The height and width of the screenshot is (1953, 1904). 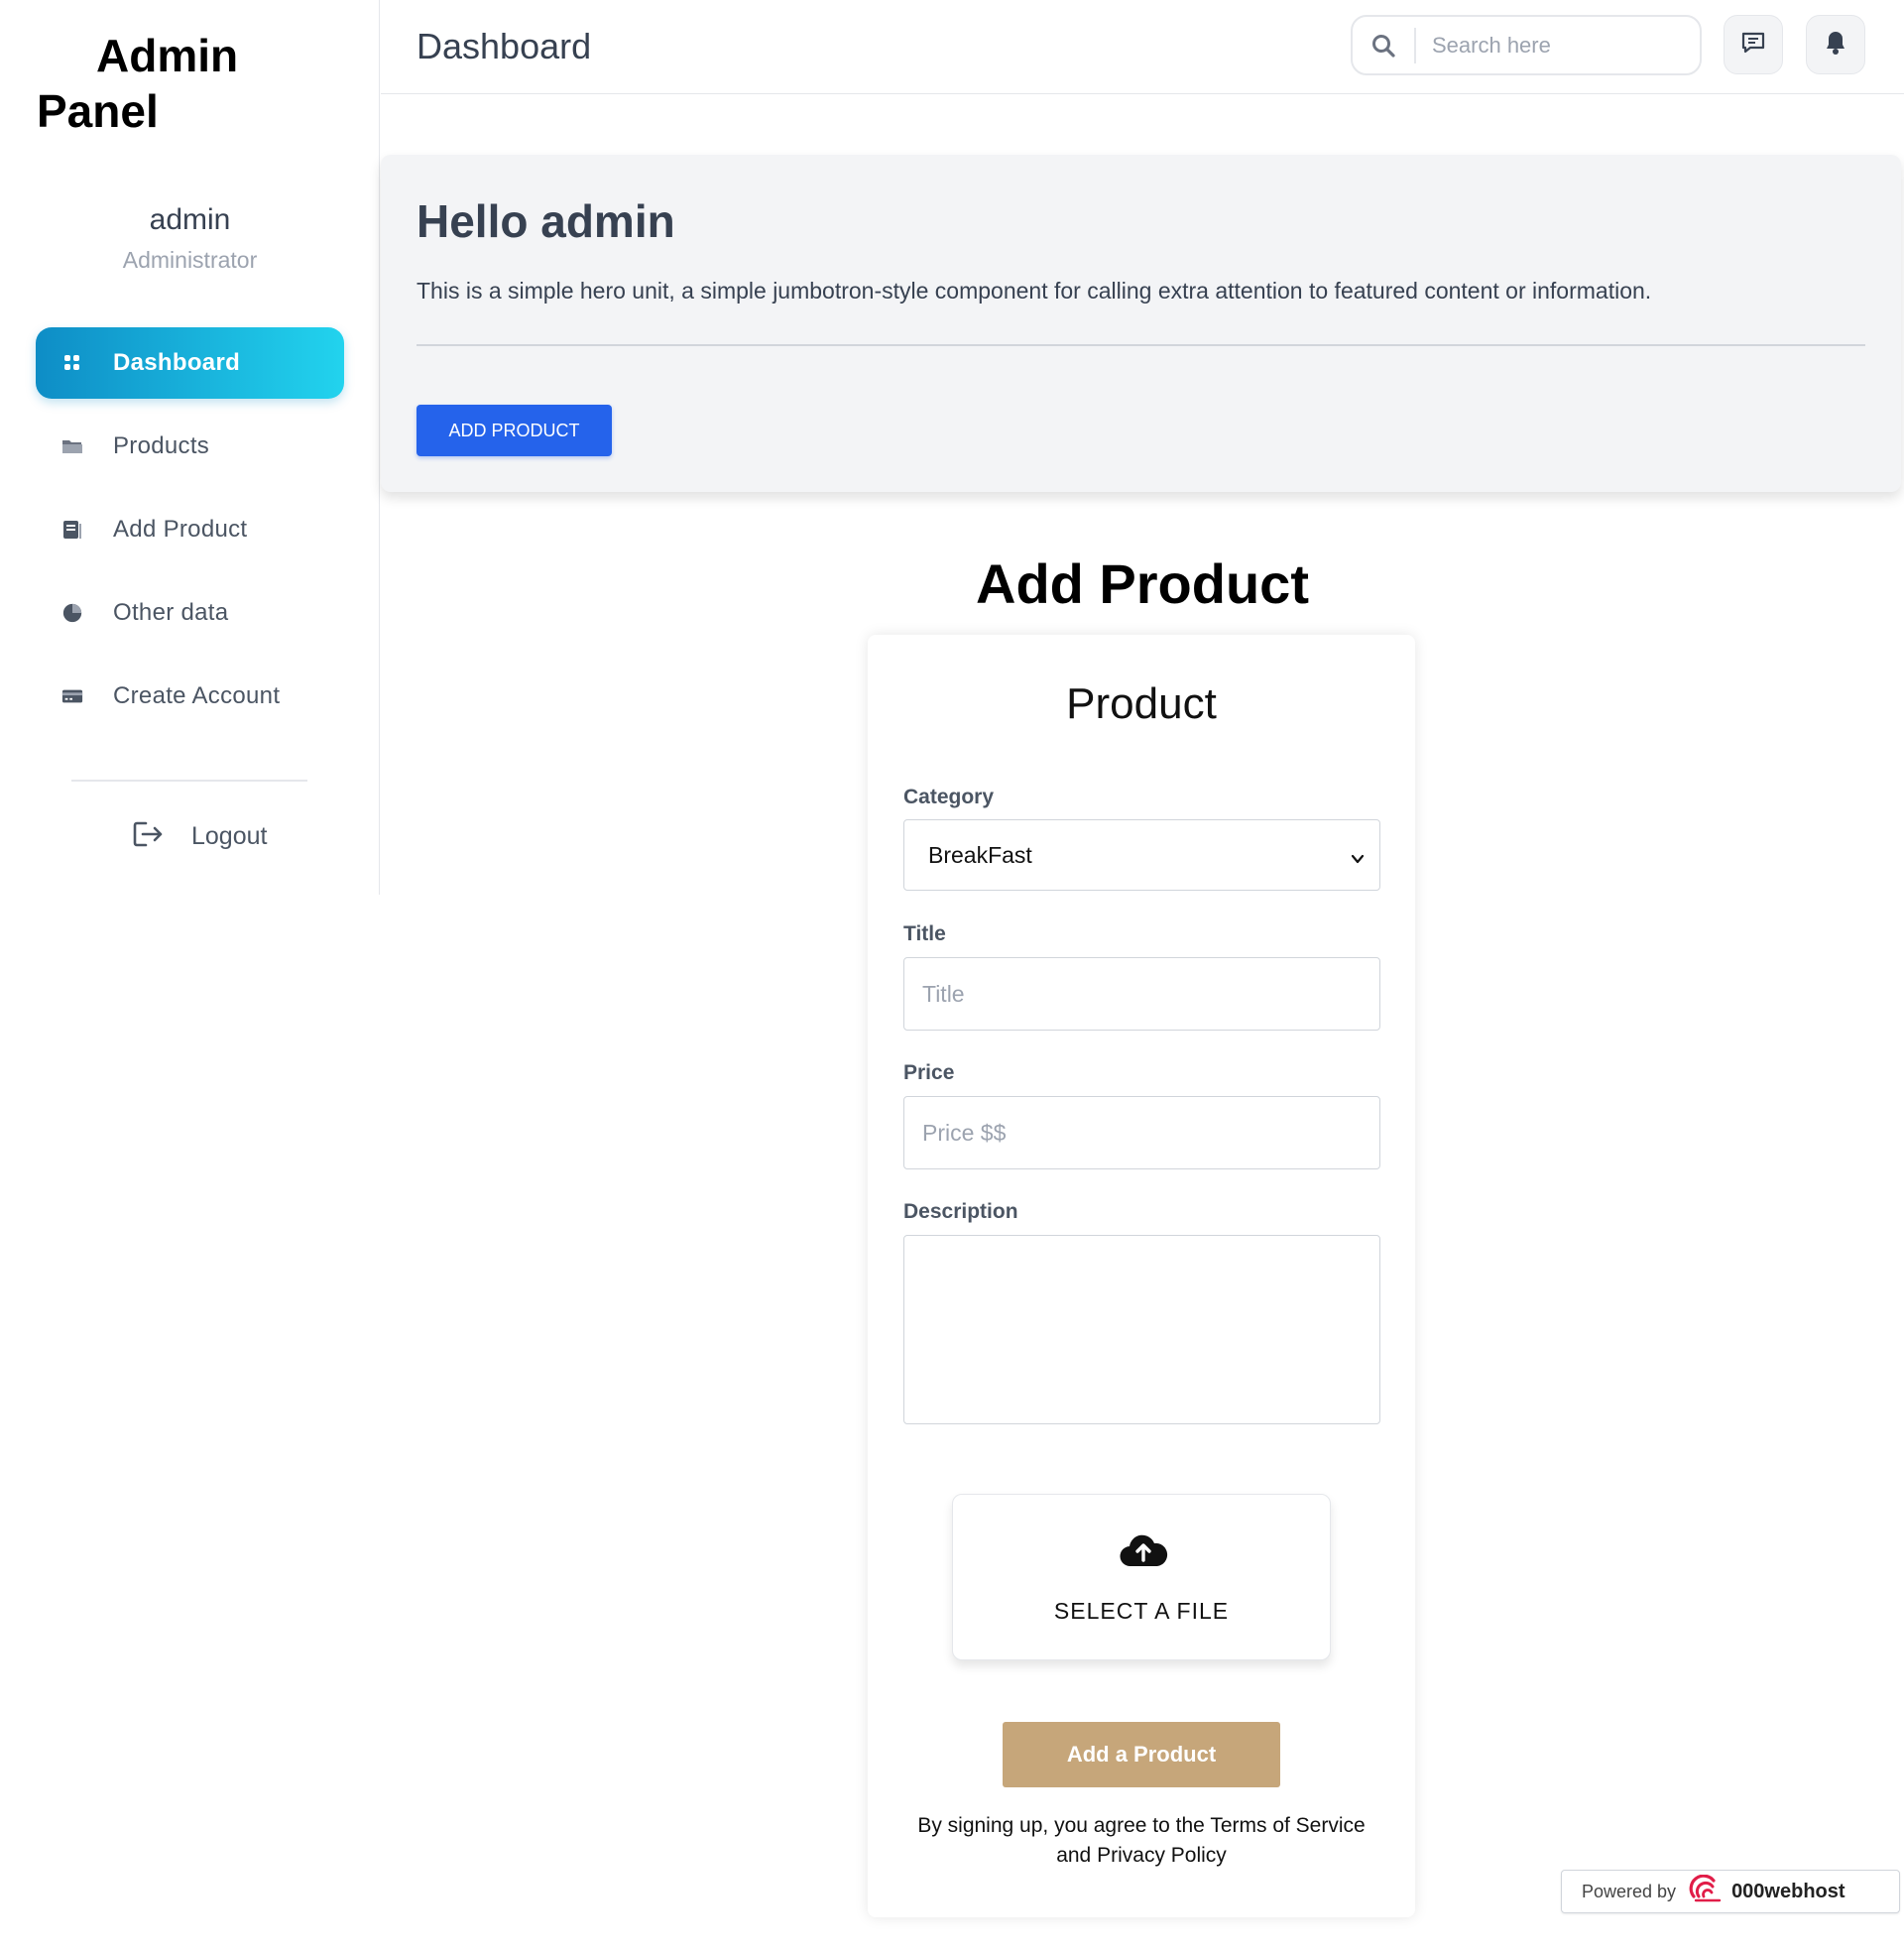 I want to click on top-header: Dashboard, so click(x=1142, y=47).